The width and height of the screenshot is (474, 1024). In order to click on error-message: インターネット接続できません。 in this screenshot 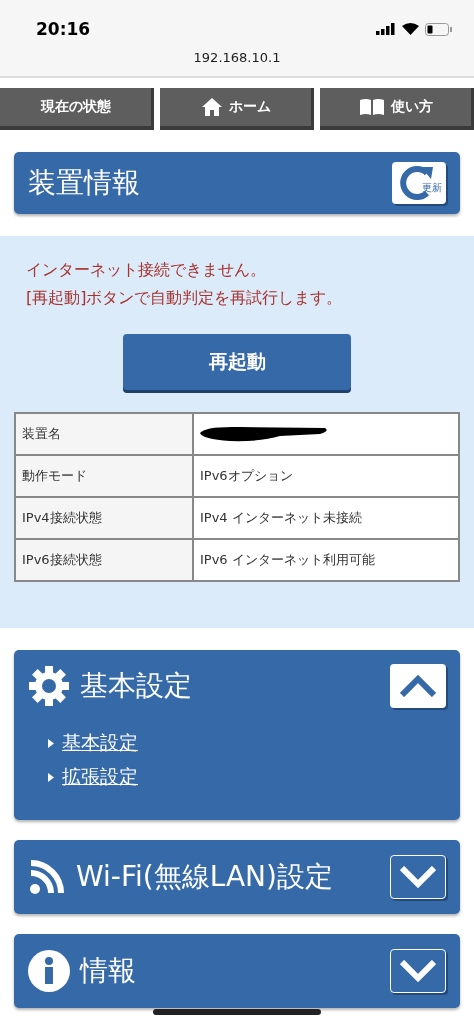, I will do `click(146, 270)`.